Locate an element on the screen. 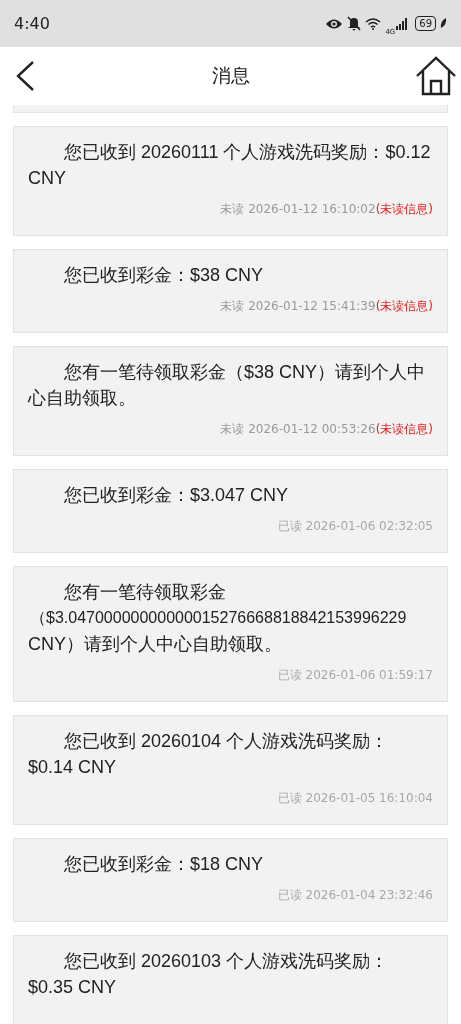 Image resolution: width=461 pixels, height=1024 pixels. message-text: 您有一笔待领取彩金（$38 CNY）请到个人中心自助领取。 is located at coordinates (227, 385).